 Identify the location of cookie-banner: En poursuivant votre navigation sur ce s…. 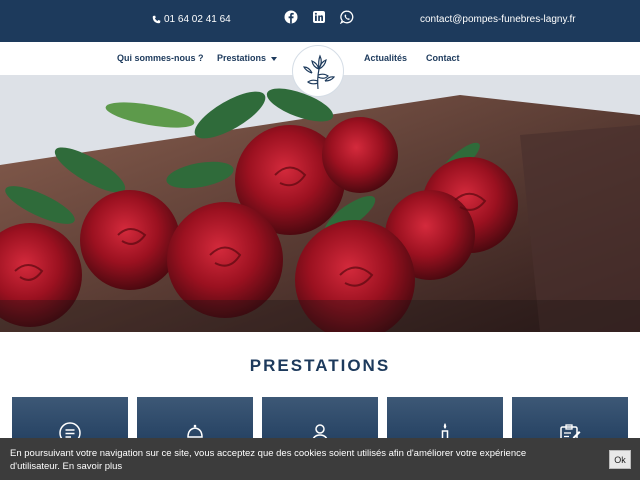
(320, 459).